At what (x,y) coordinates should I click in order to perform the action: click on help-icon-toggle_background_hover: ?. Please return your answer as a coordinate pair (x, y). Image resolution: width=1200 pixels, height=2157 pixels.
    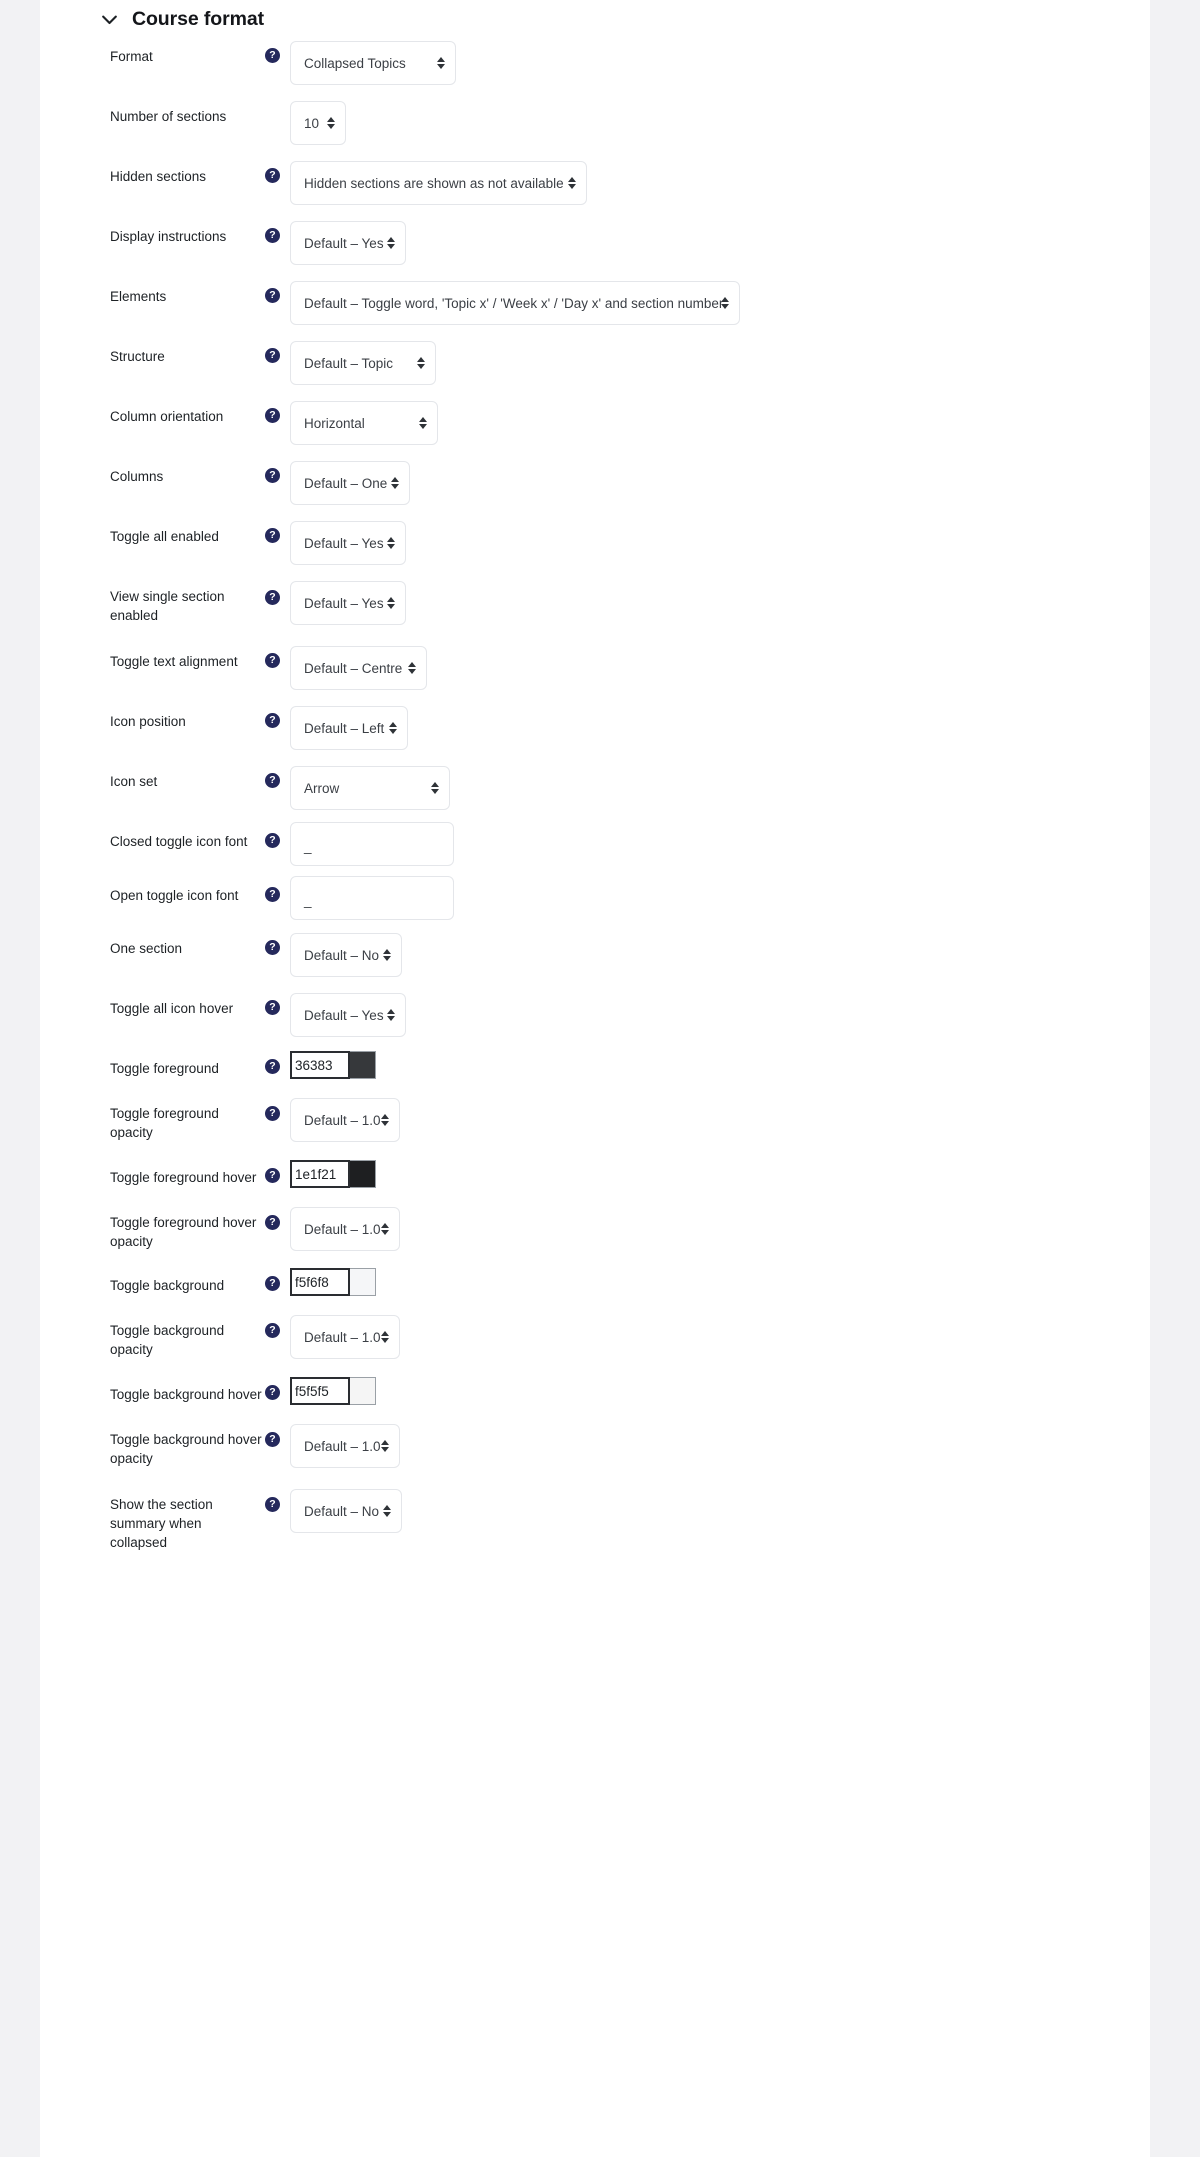
    Looking at the image, I should click on (272, 1392).